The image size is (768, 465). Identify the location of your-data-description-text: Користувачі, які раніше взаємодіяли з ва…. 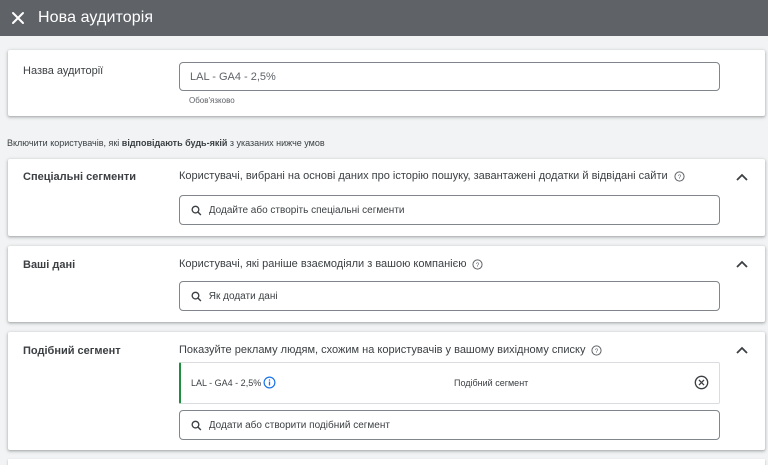
(323, 264).